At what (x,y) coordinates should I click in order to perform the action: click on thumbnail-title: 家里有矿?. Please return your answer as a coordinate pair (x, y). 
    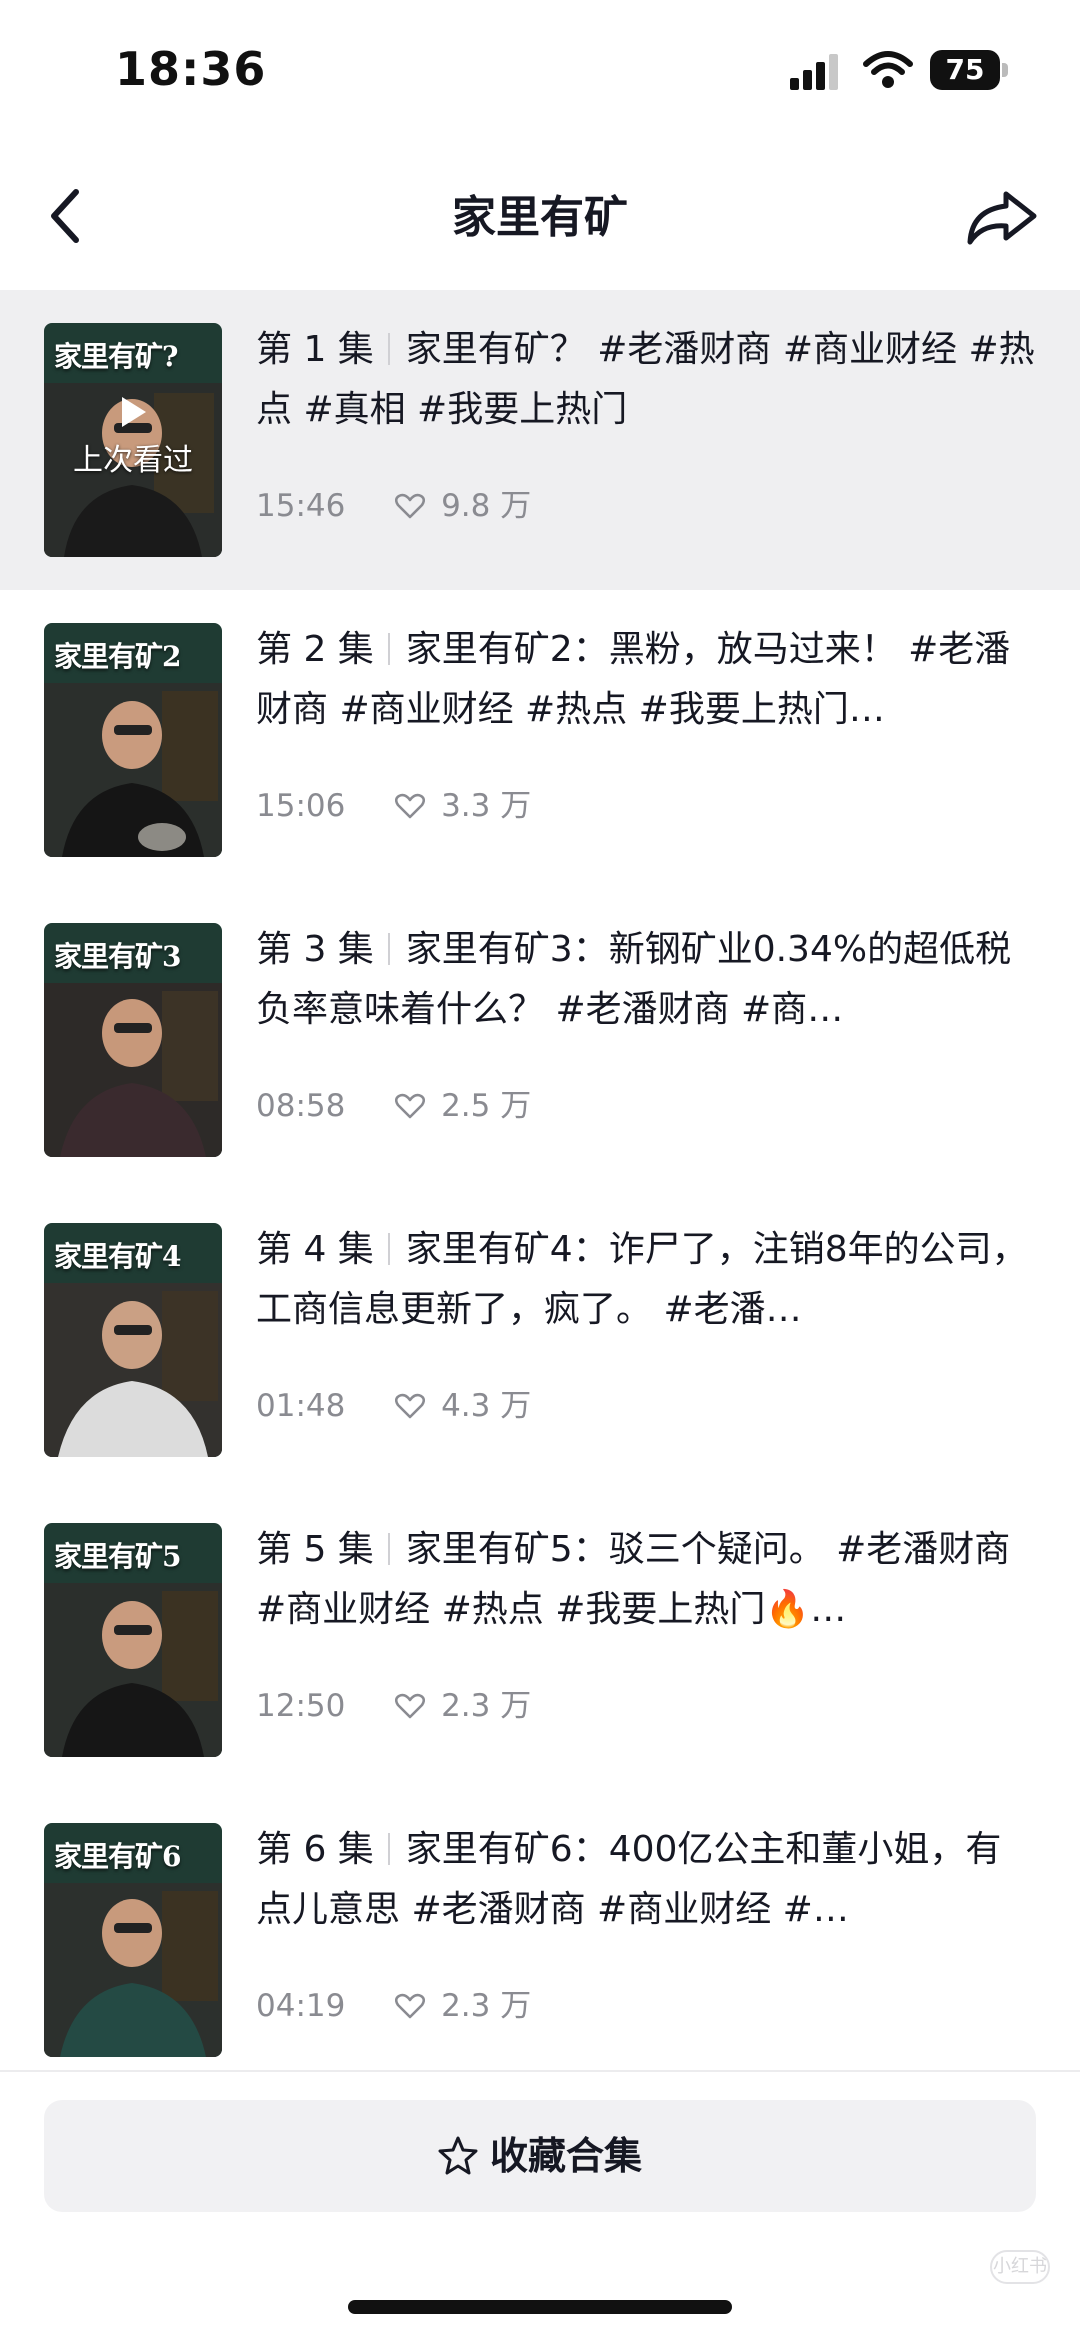
    Looking at the image, I should click on (116, 356).